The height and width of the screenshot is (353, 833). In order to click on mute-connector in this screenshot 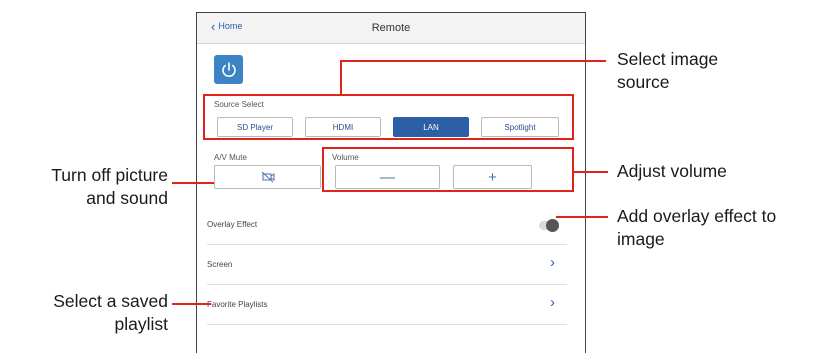, I will do `click(193, 183)`.